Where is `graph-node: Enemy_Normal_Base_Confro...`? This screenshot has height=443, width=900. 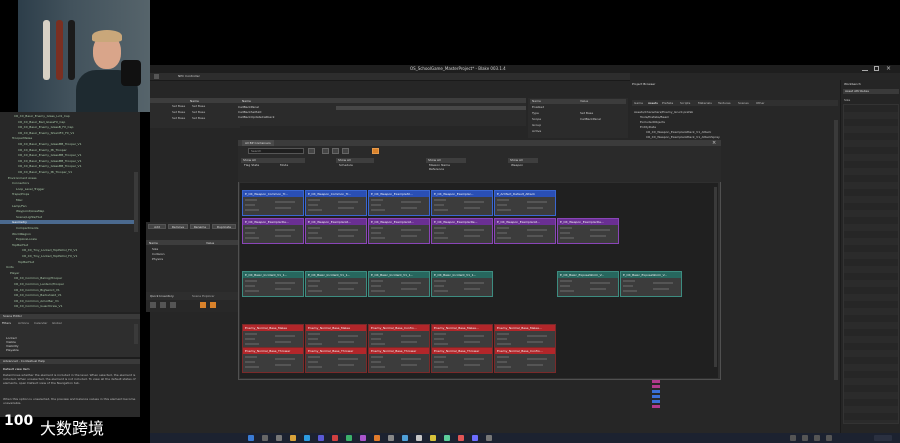
graph-node: Enemy_Normal_Base_Confro... is located at coordinates (525, 360).